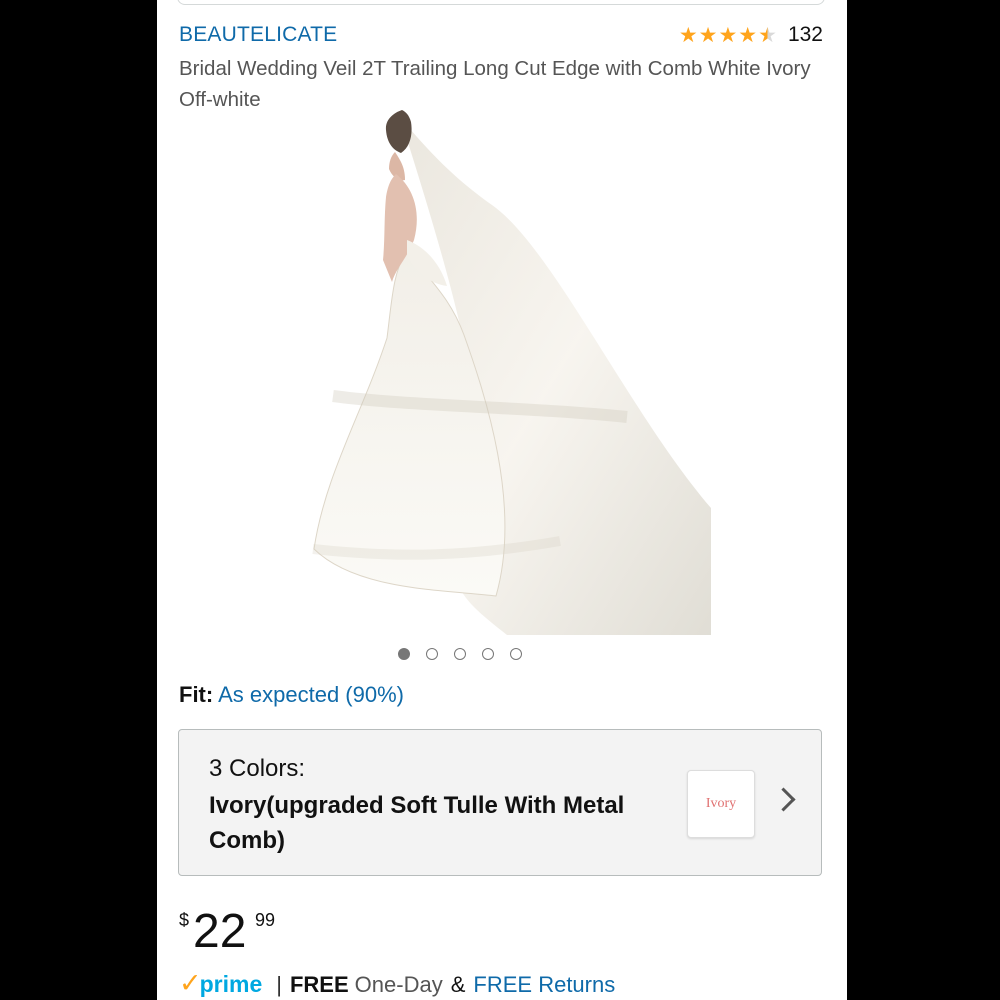 The height and width of the screenshot is (1000, 1000). I want to click on rating-count: 132, so click(805, 35).